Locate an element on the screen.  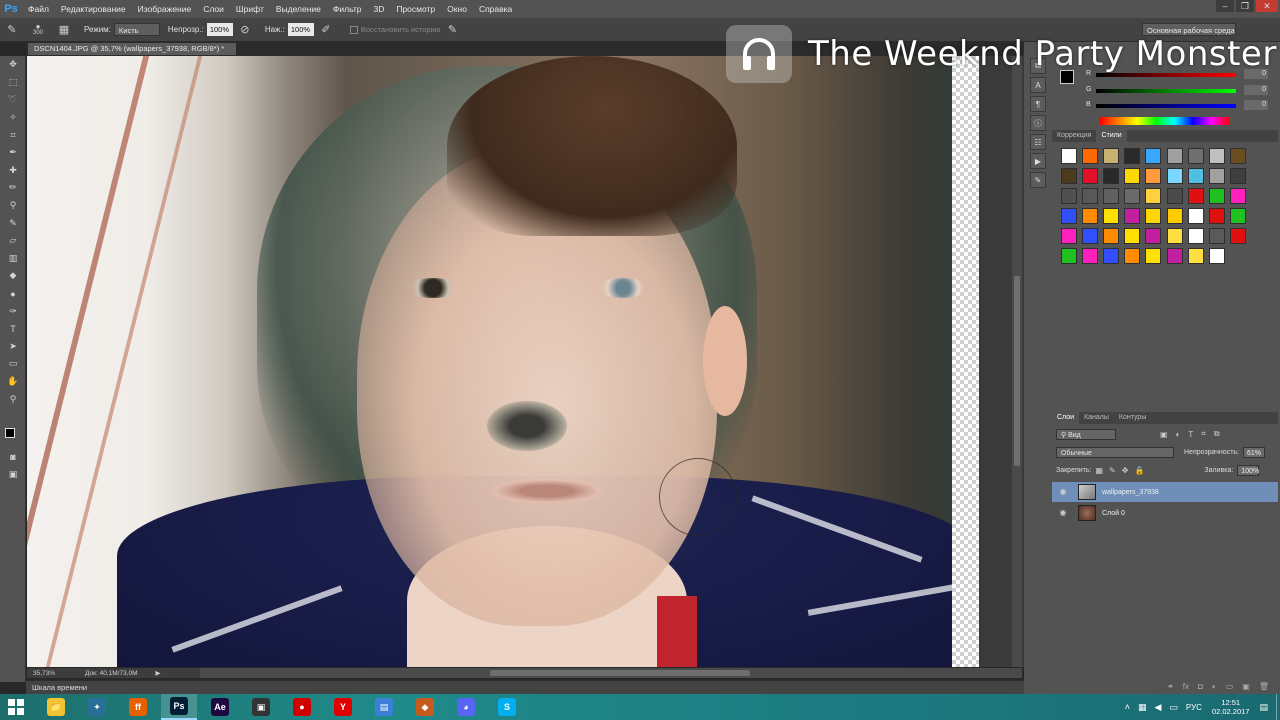
taskbar-app-explorer: 📁 is located at coordinates (56, 707).